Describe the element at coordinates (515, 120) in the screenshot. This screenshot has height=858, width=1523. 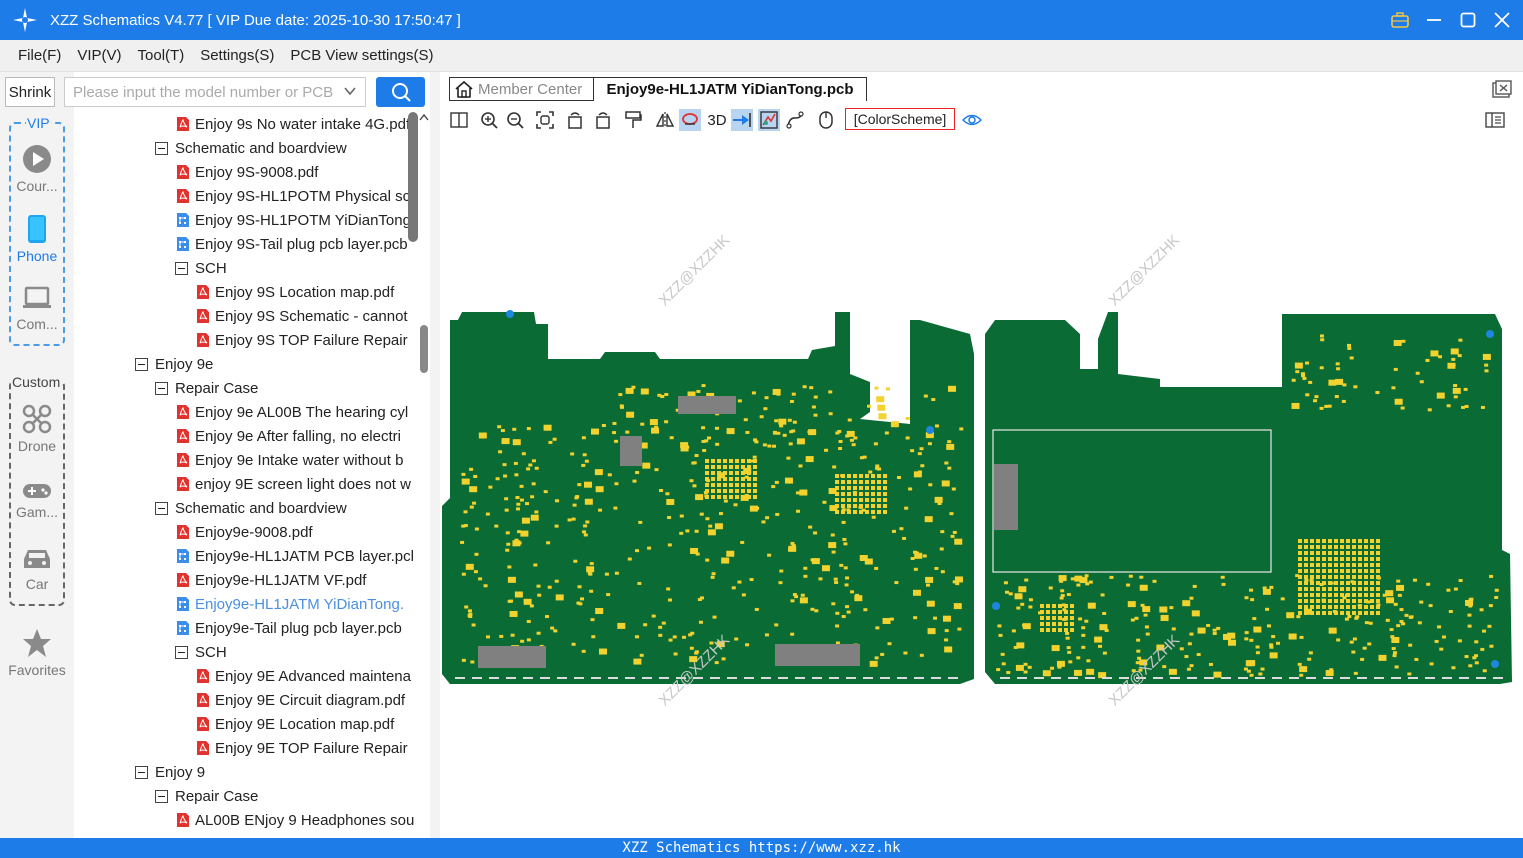
I see `zoom-out-button` at that location.